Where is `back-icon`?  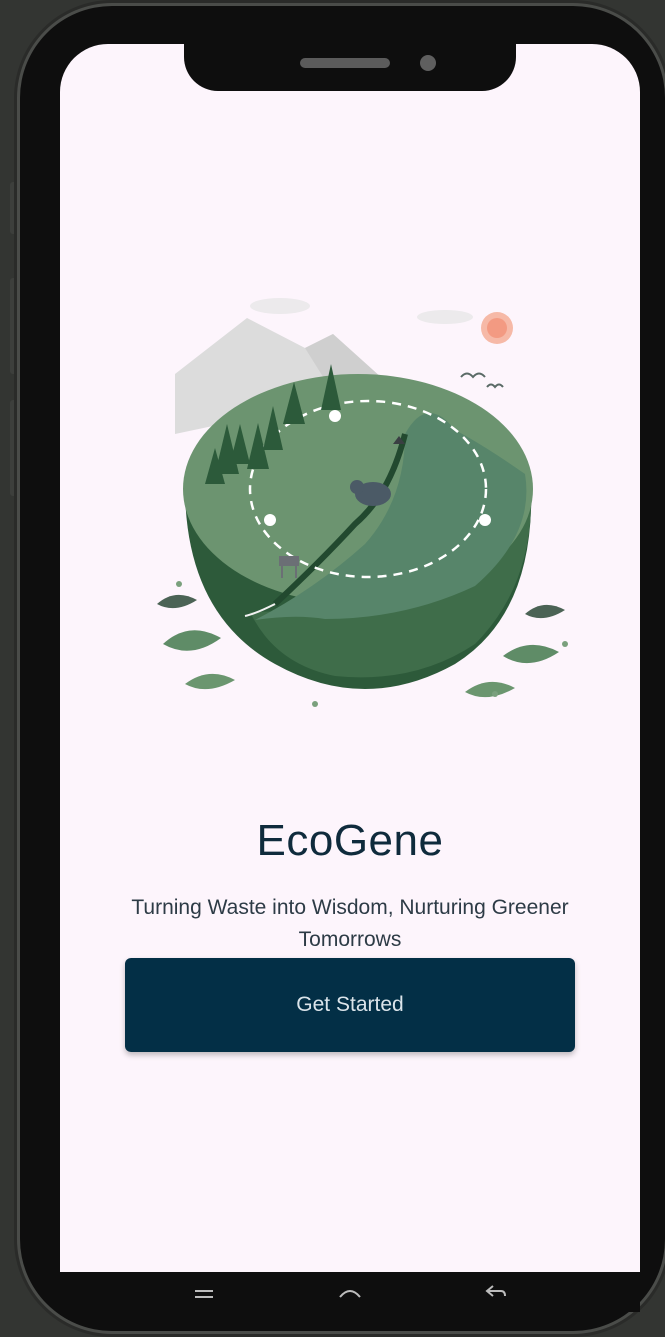 back-icon is located at coordinates (496, 1292).